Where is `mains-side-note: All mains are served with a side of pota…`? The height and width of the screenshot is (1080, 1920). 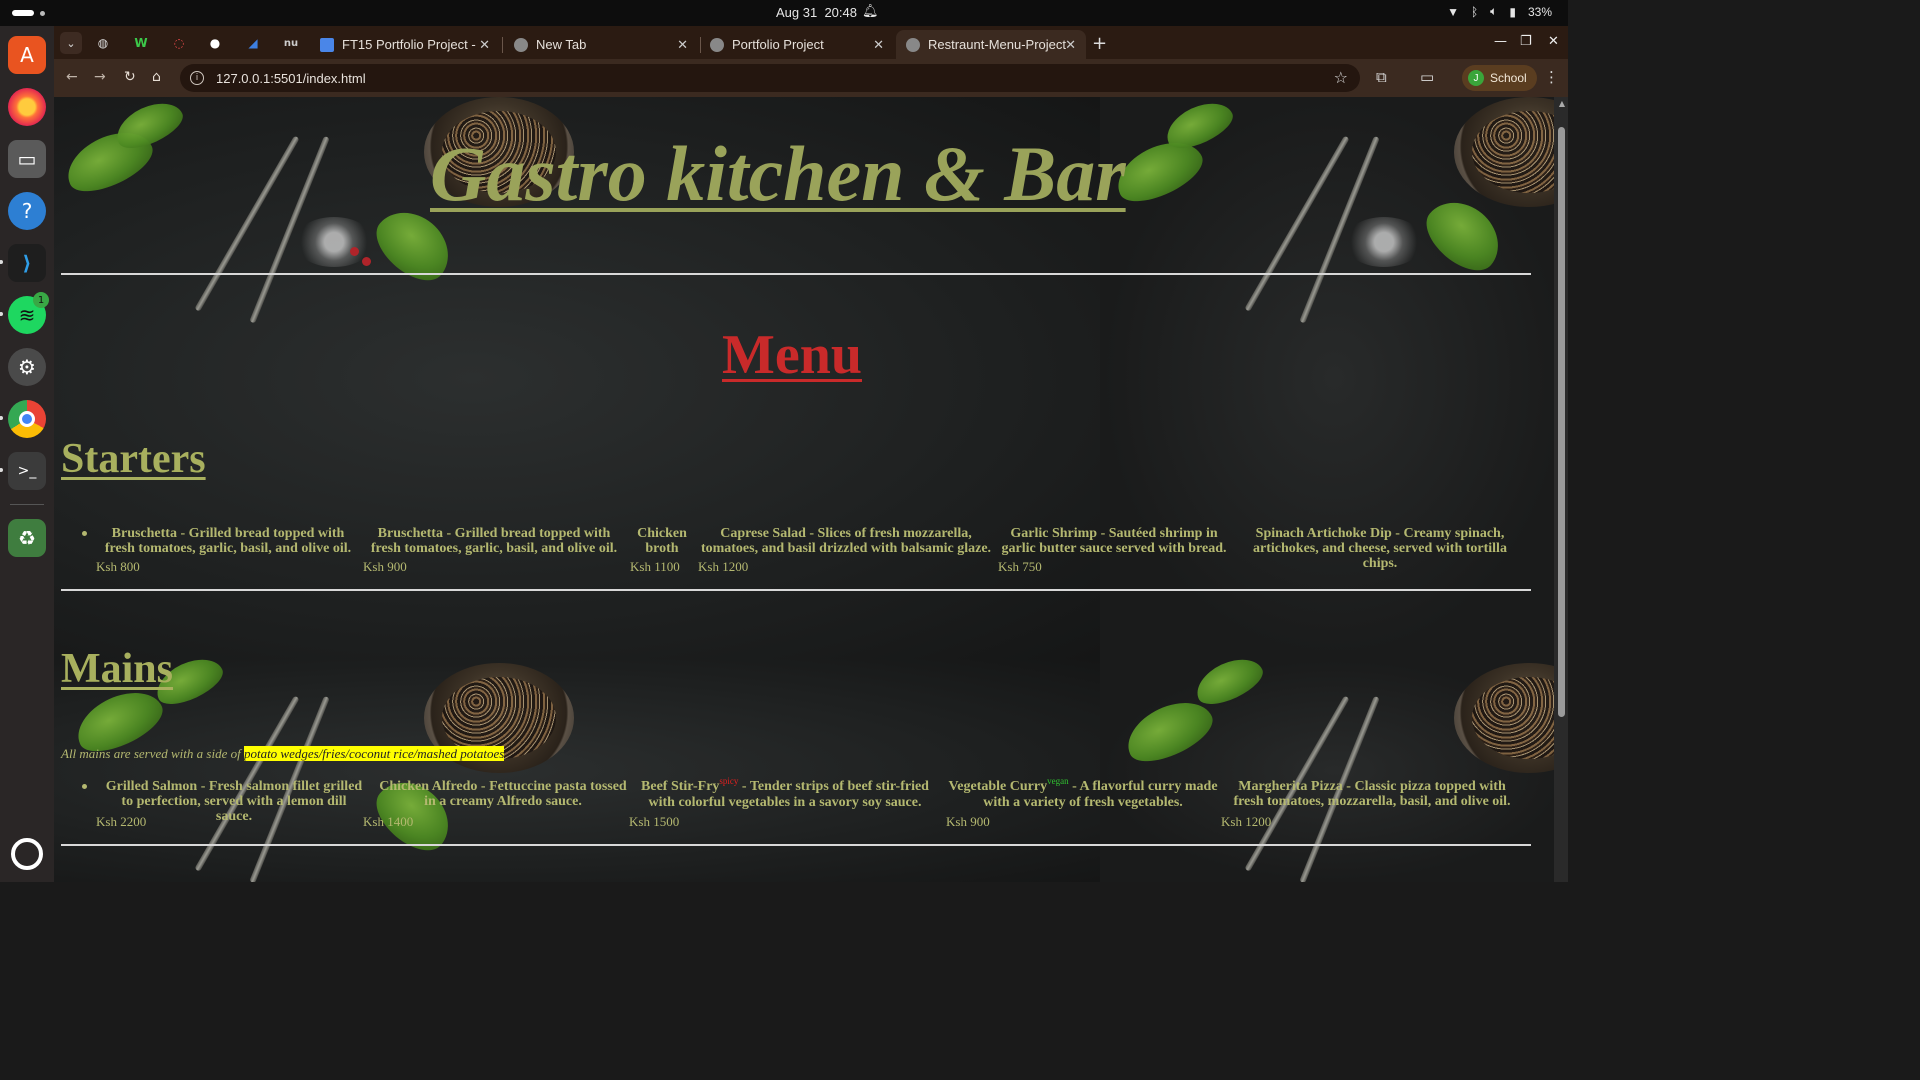 mains-side-note: All mains are served with a side of pota… is located at coordinates (283, 754).